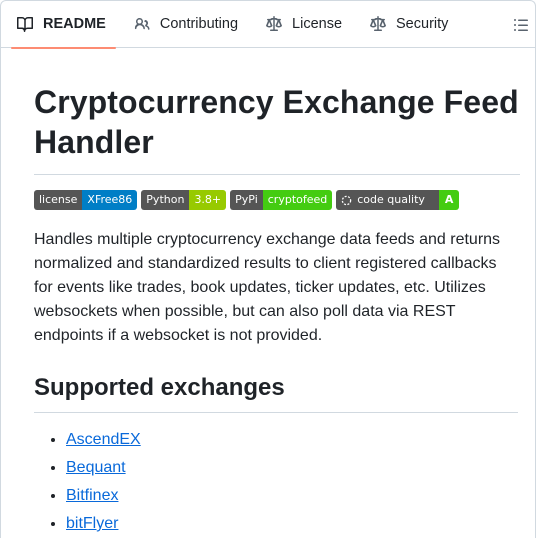 This screenshot has width=537, height=538. What do you see at coordinates (103, 439) in the screenshot?
I see `exchange-link-ascendex: AscendEX` at bounding box center [103, 439].